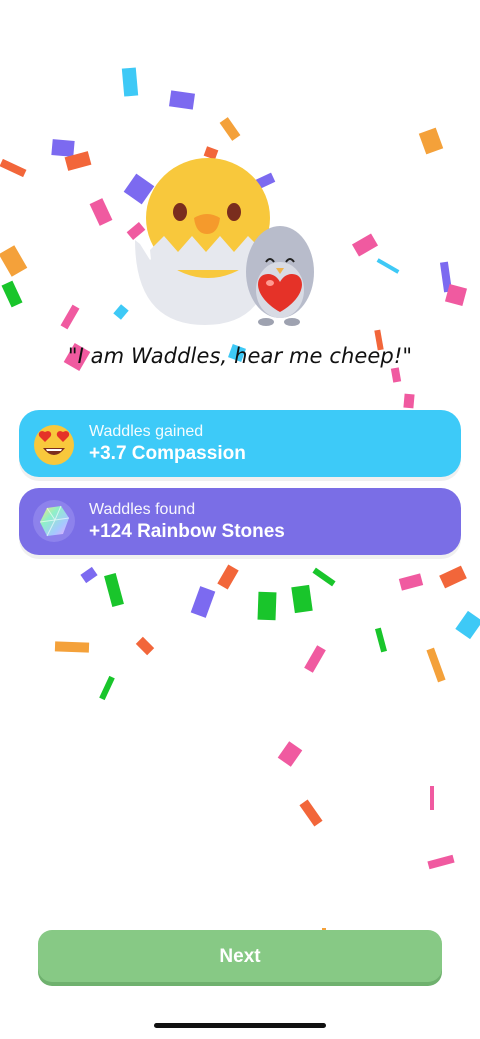 This screenshot has width=480, height=1039. Describe the element at coordinates (240, 956) in the screenshot. I see `next-button: Next` at that location.